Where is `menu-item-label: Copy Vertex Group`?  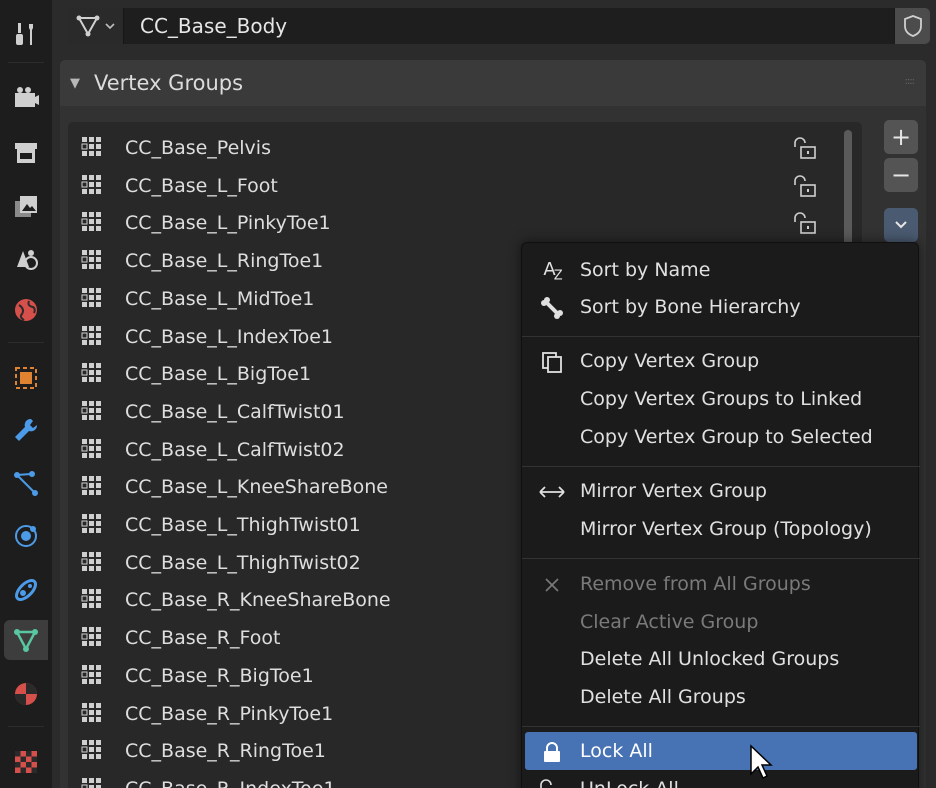 menu-item-label: Copy Vertex Group is located at coordinates (670, 361).